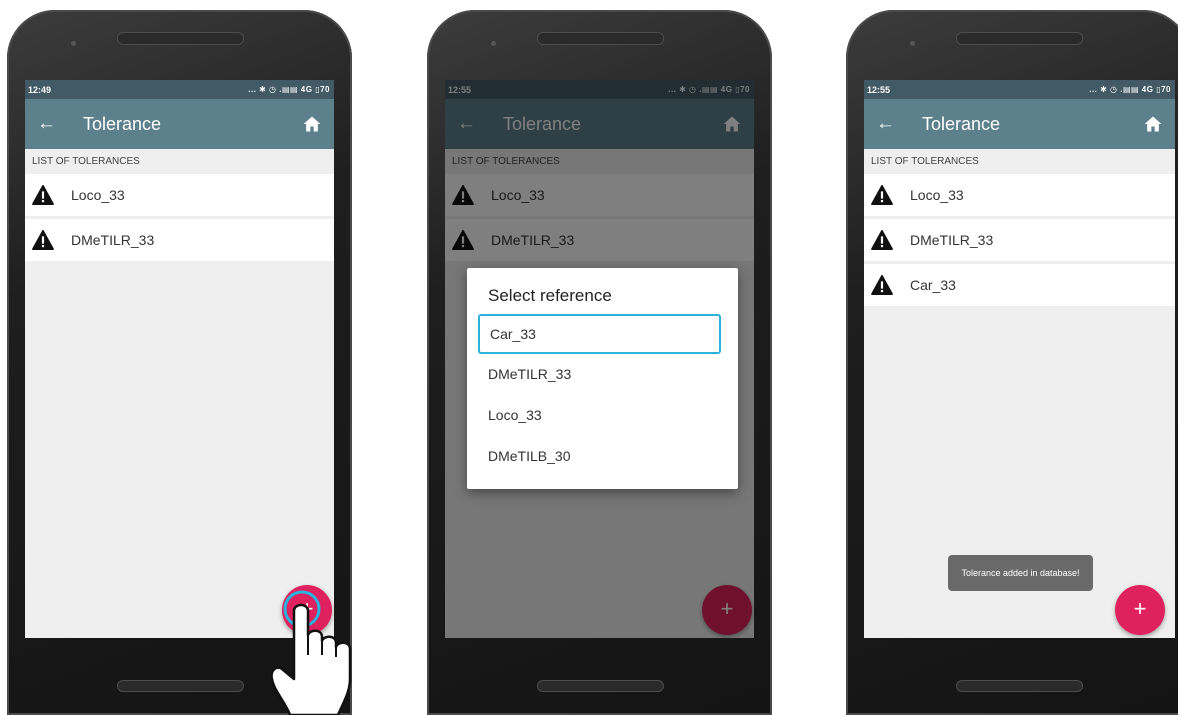  I want to click on dialog-option-car-33: Car_33, so click(599, 334).